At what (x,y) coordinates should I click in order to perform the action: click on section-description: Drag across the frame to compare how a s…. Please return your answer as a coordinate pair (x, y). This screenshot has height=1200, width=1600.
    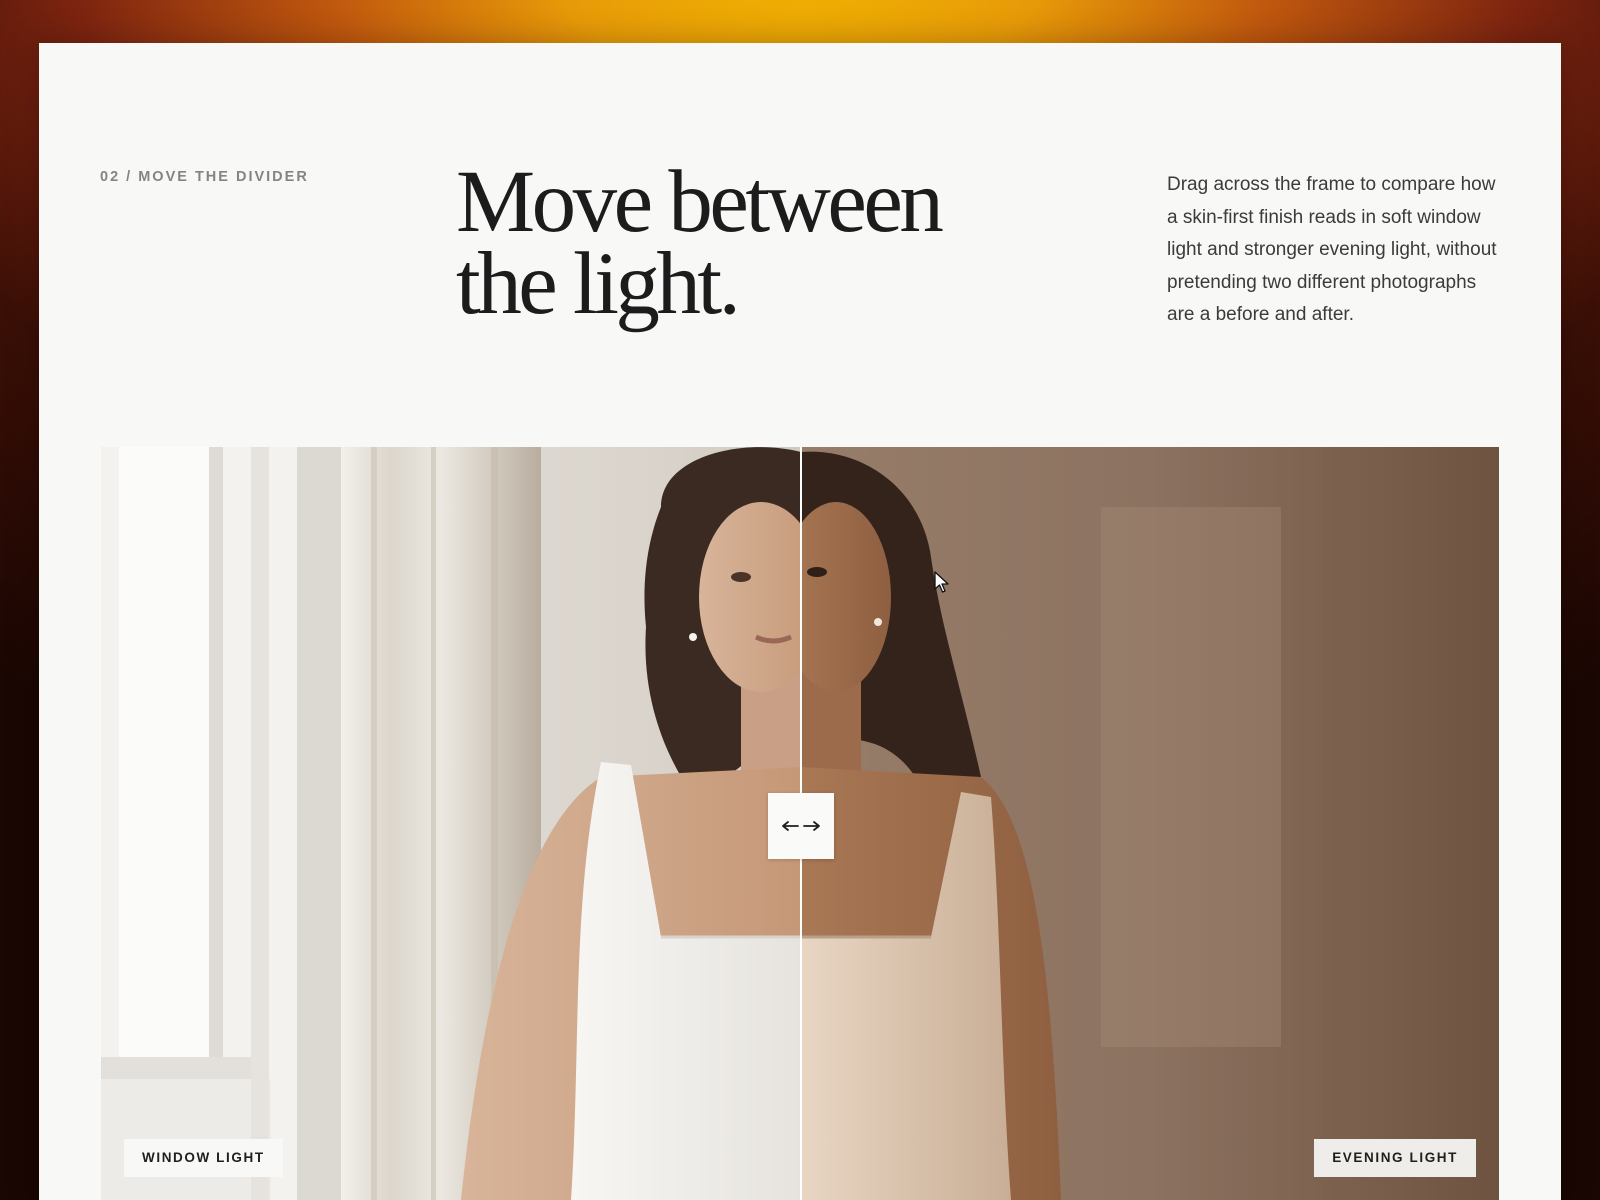
    Looking at the image, I should click on (1332, 249).